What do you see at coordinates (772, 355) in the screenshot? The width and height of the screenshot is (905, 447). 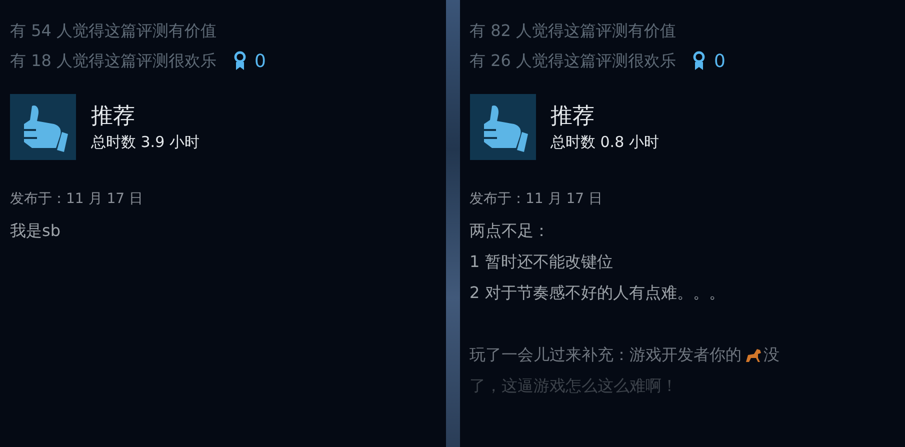 I see `review-text: 没` at bounding box center [772, 355].